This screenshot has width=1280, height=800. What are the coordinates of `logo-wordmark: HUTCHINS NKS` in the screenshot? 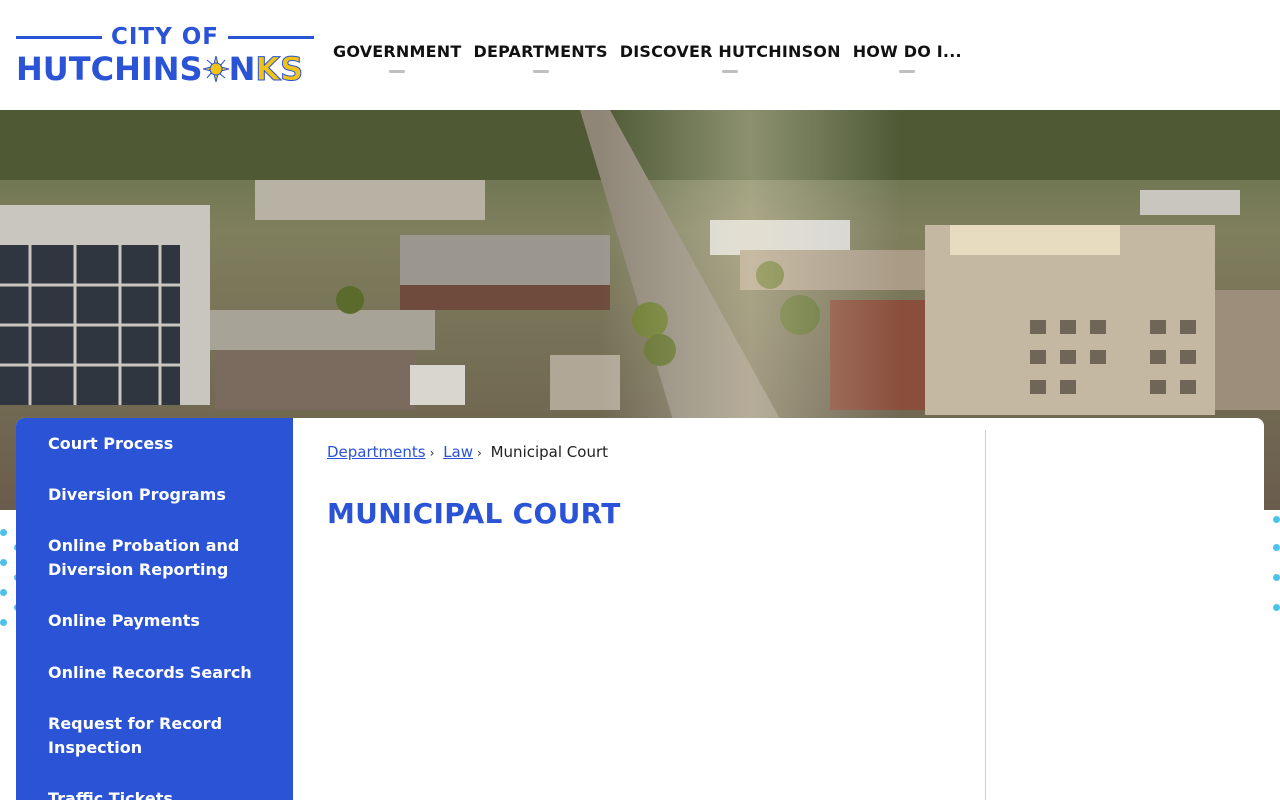 It's located at (160, 69).